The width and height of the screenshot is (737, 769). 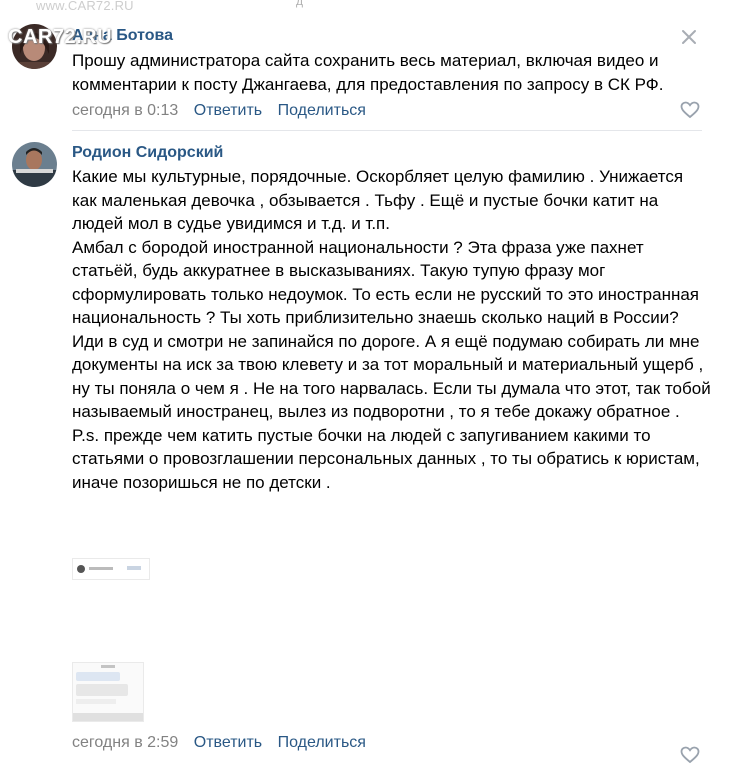 I want to click on close-icon, so click(x=689, y=37).